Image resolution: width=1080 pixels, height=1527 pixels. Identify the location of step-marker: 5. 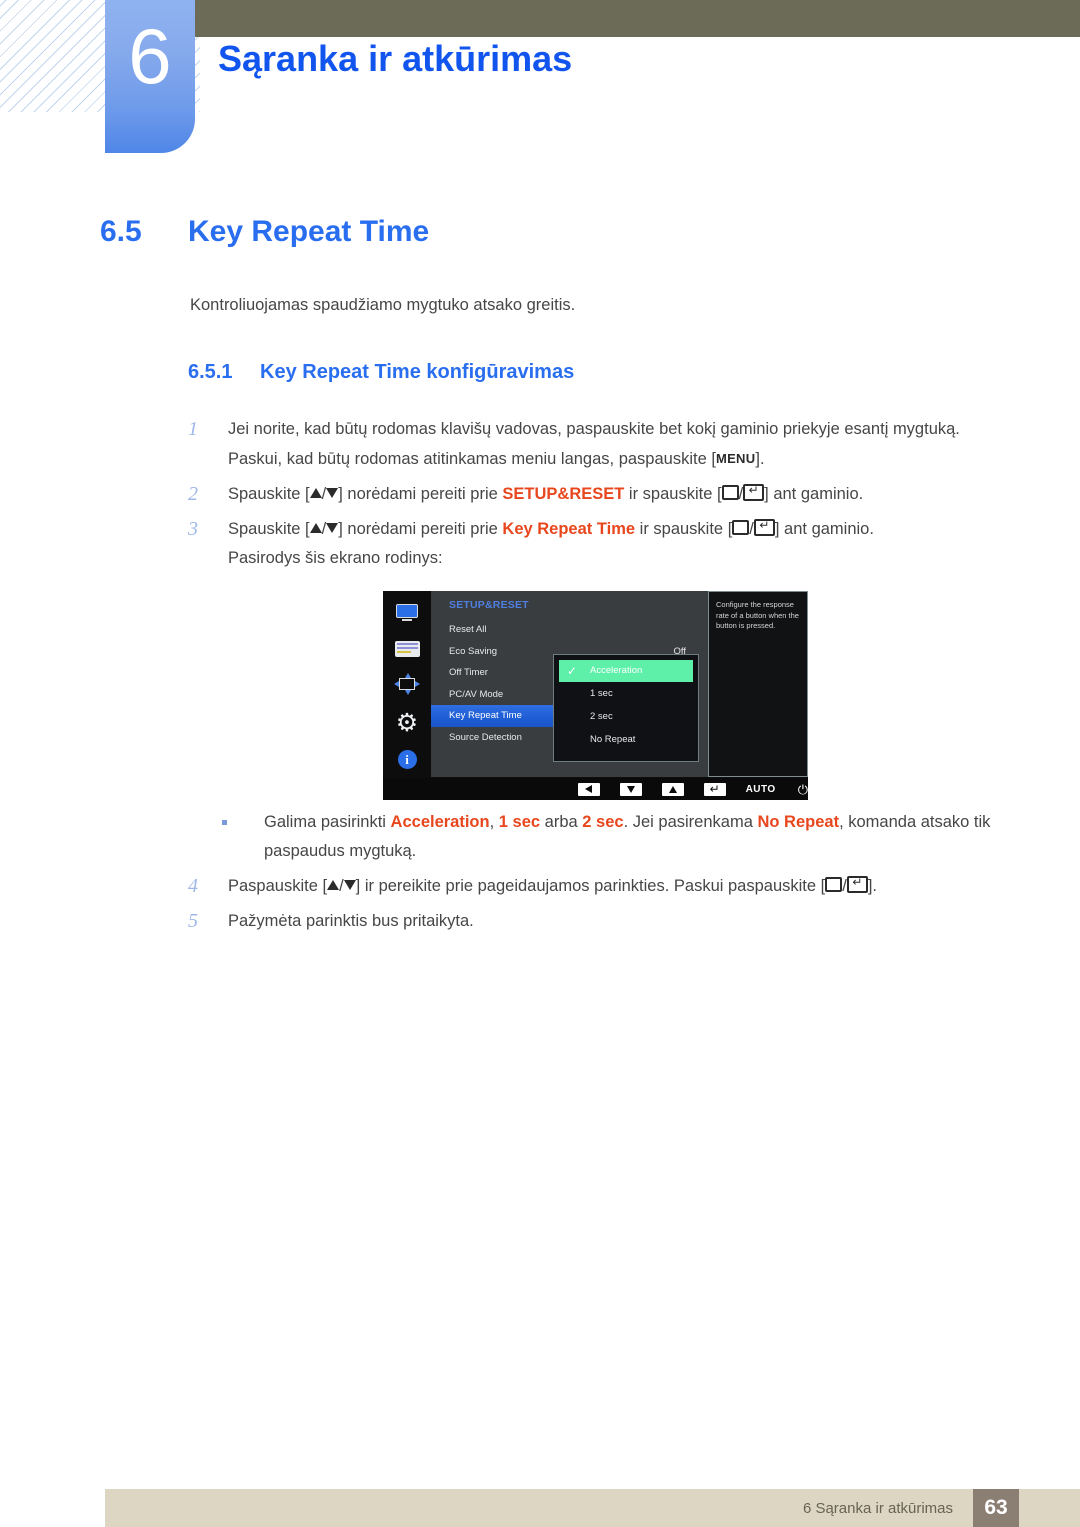
(193, 921).